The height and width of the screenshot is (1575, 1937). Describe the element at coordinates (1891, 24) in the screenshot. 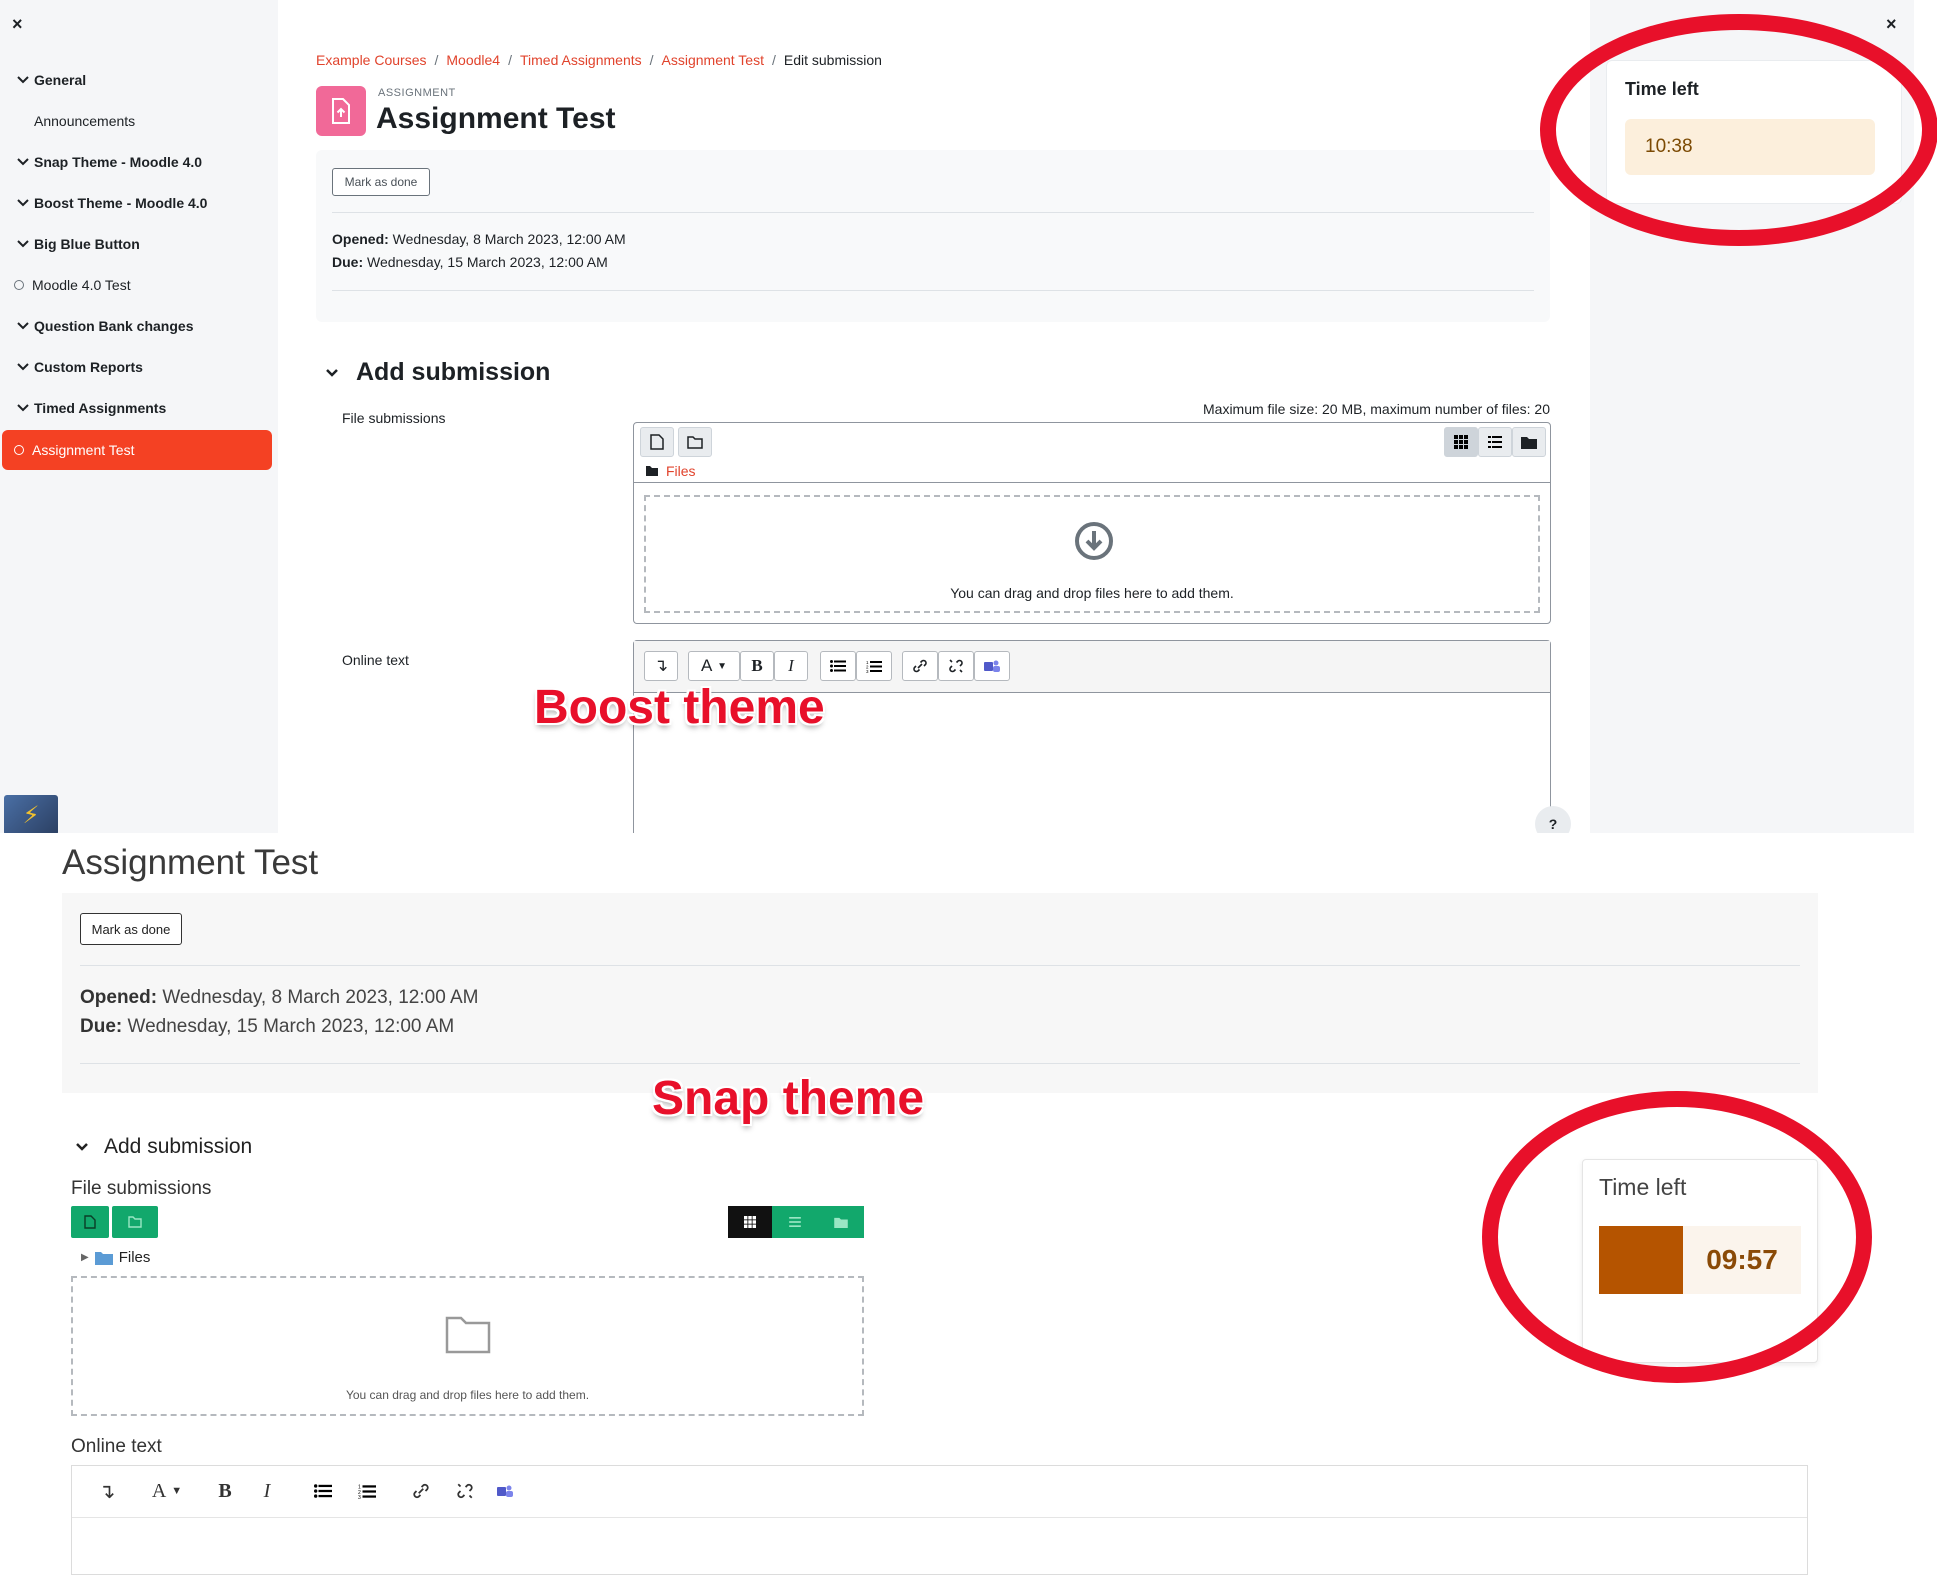

I see `close-block-drawer-icon: ×` at that location.